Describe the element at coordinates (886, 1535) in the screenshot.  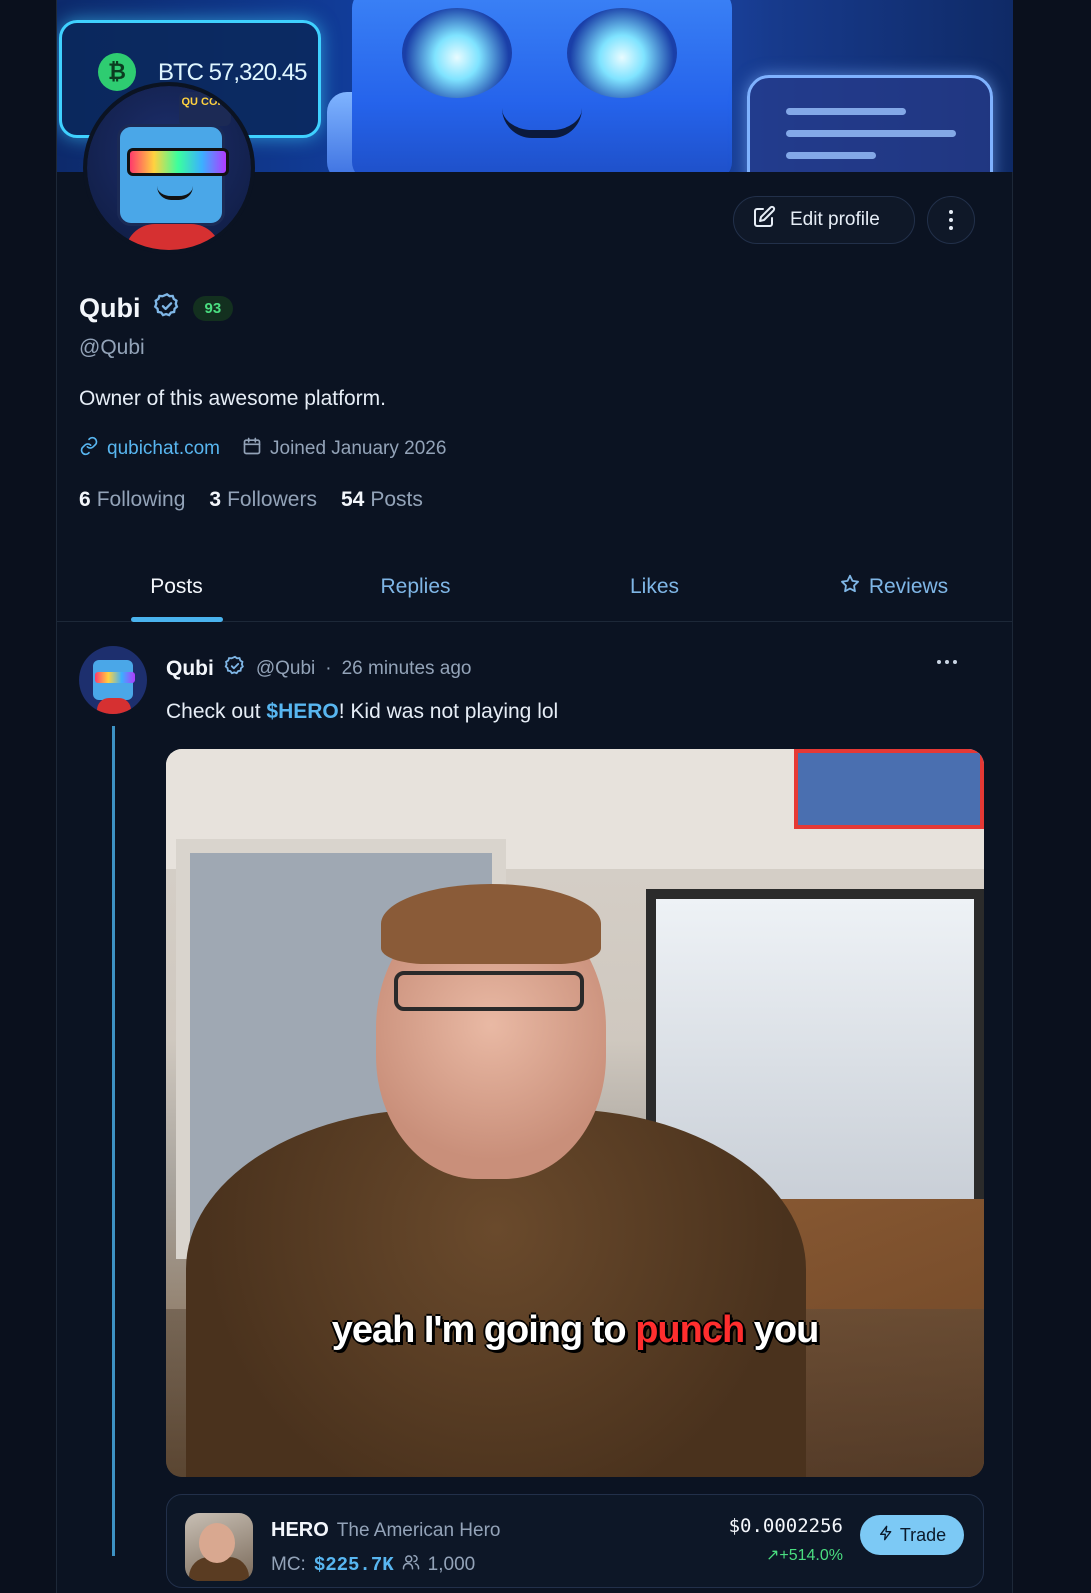
I see `lightning-icon` at that location.